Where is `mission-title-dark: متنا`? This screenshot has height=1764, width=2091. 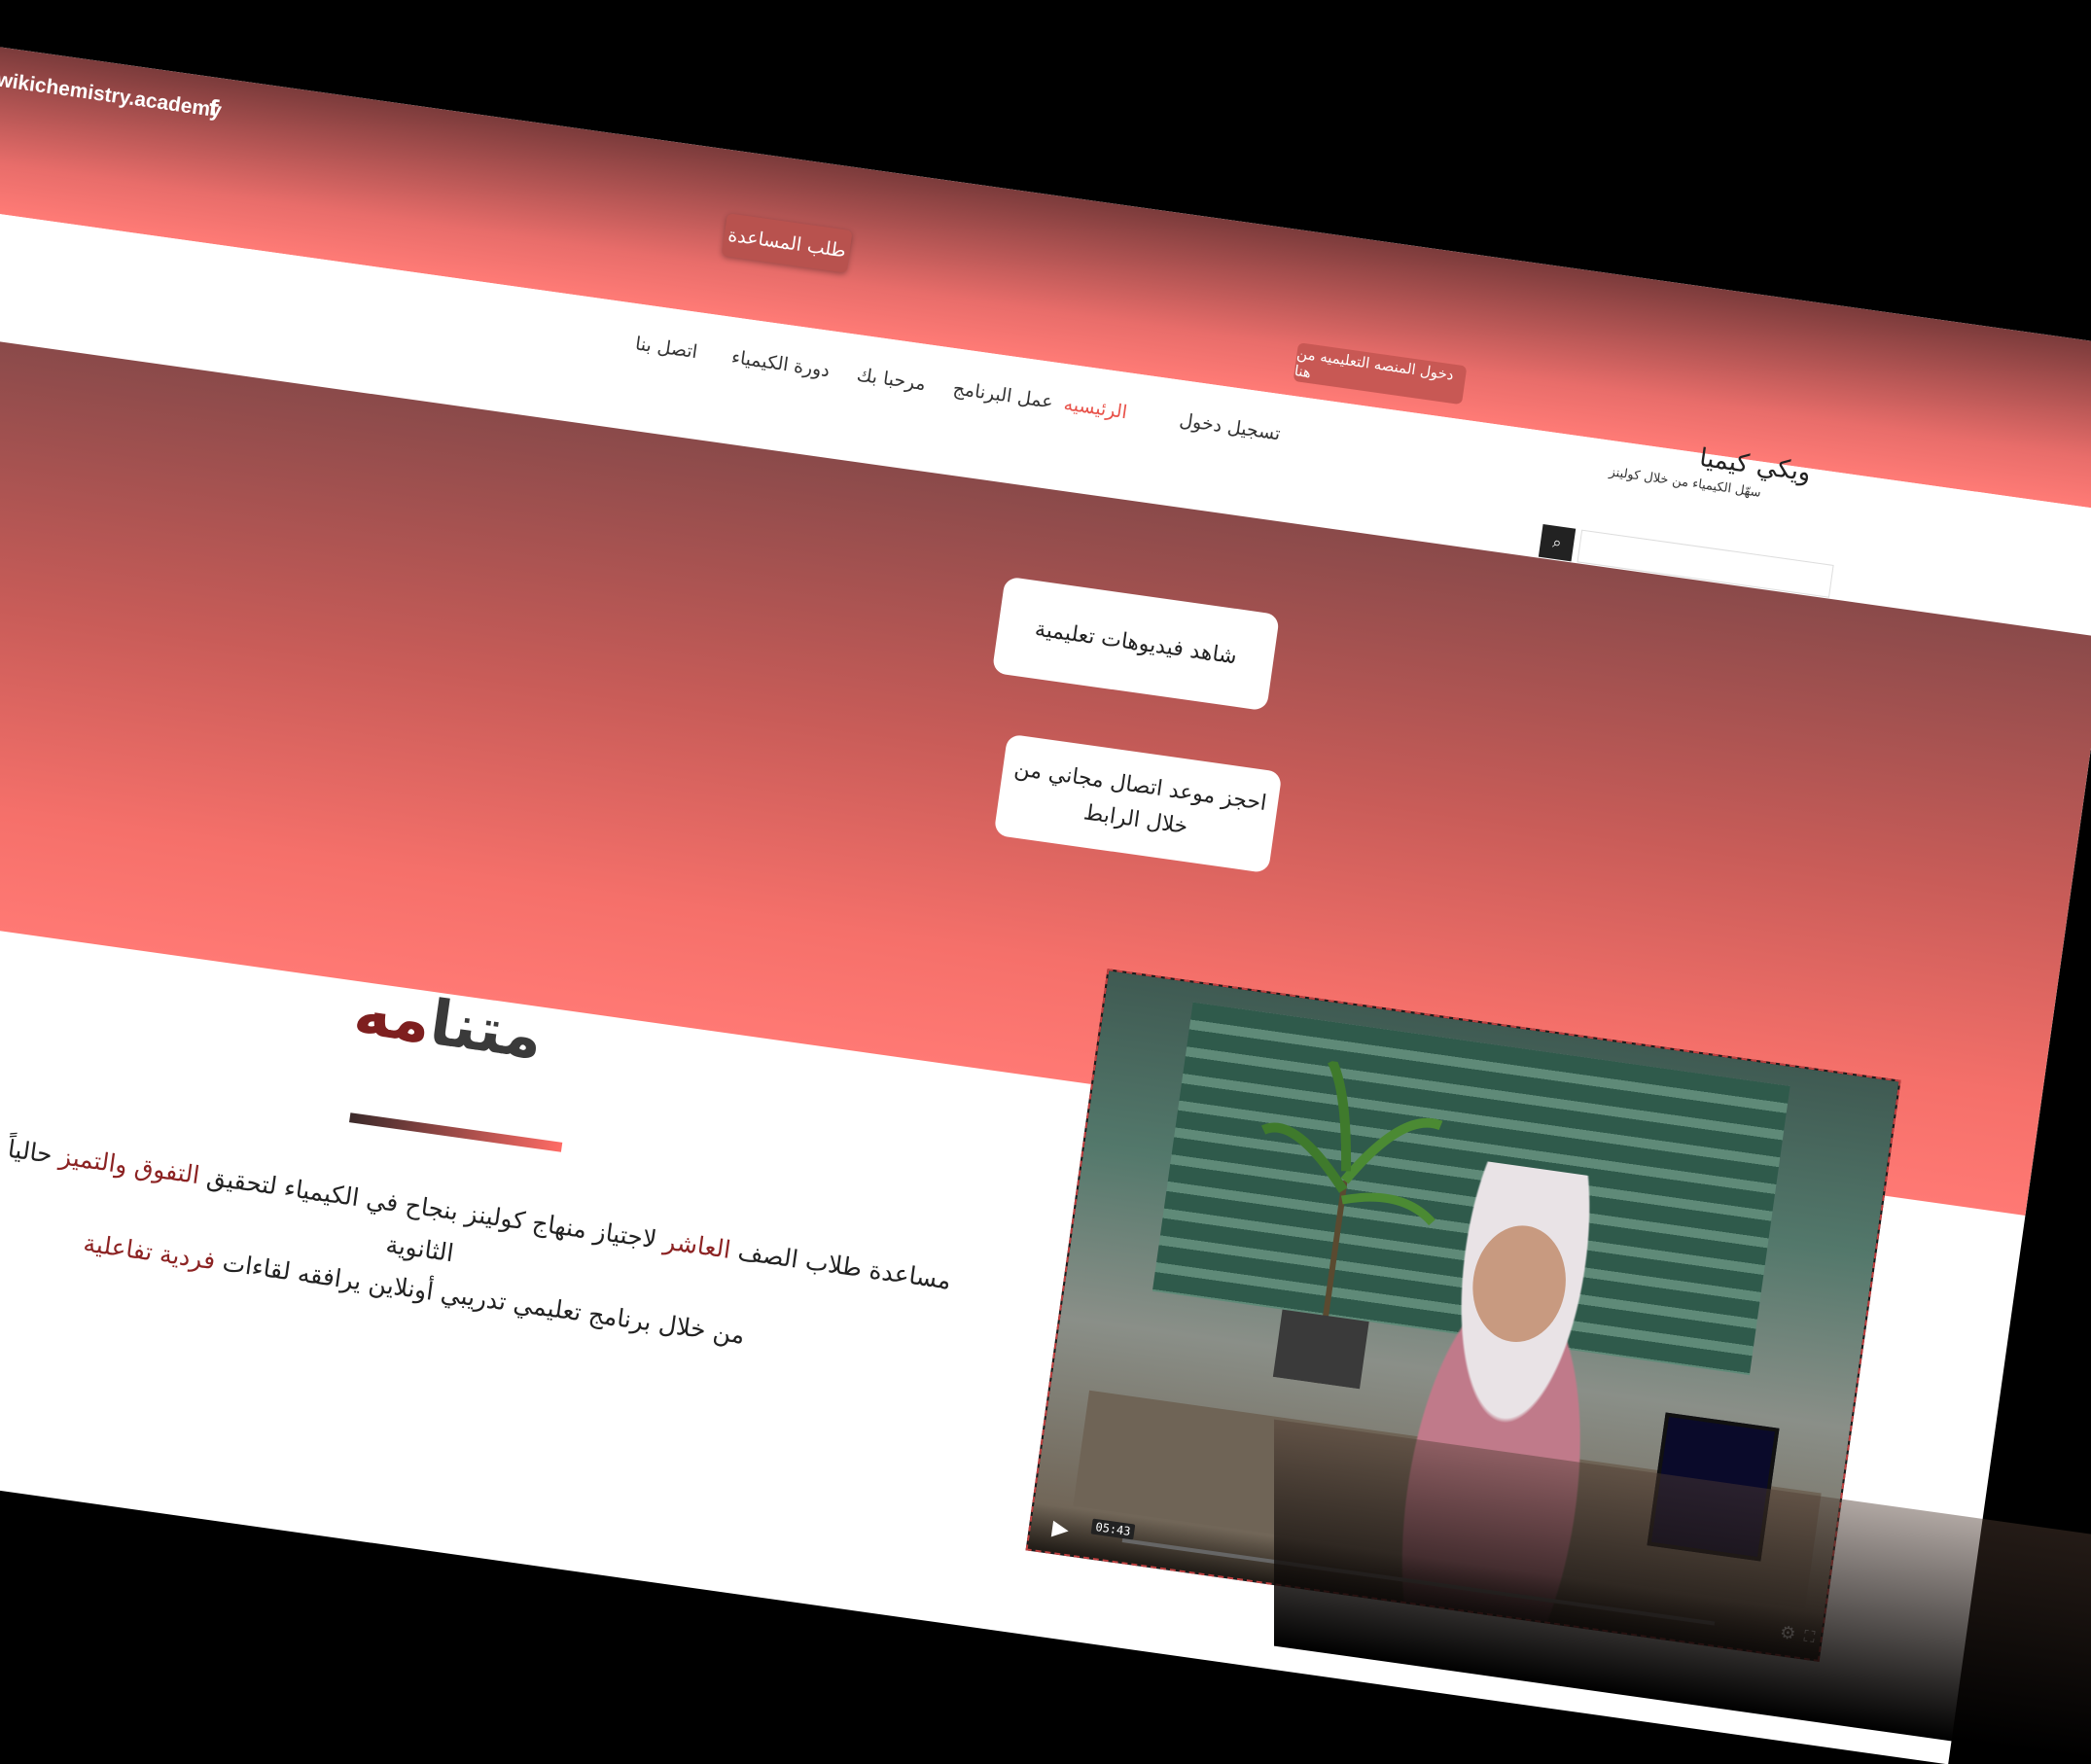
mission-title-dark: متنا is located at coordinates (486, 1031).